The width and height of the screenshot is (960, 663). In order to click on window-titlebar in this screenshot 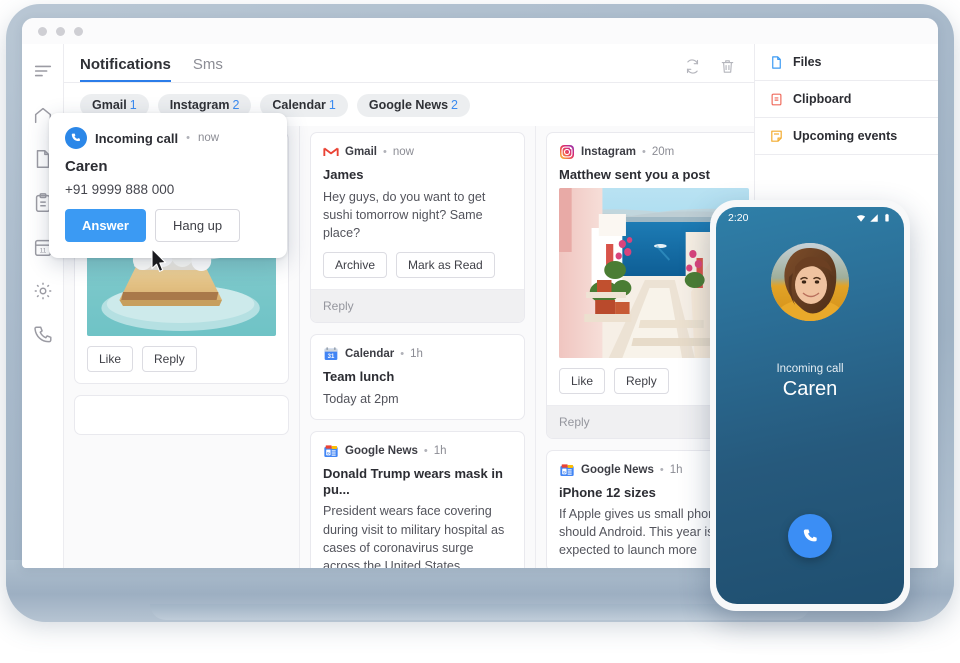, I will do `click(480, 31)`.